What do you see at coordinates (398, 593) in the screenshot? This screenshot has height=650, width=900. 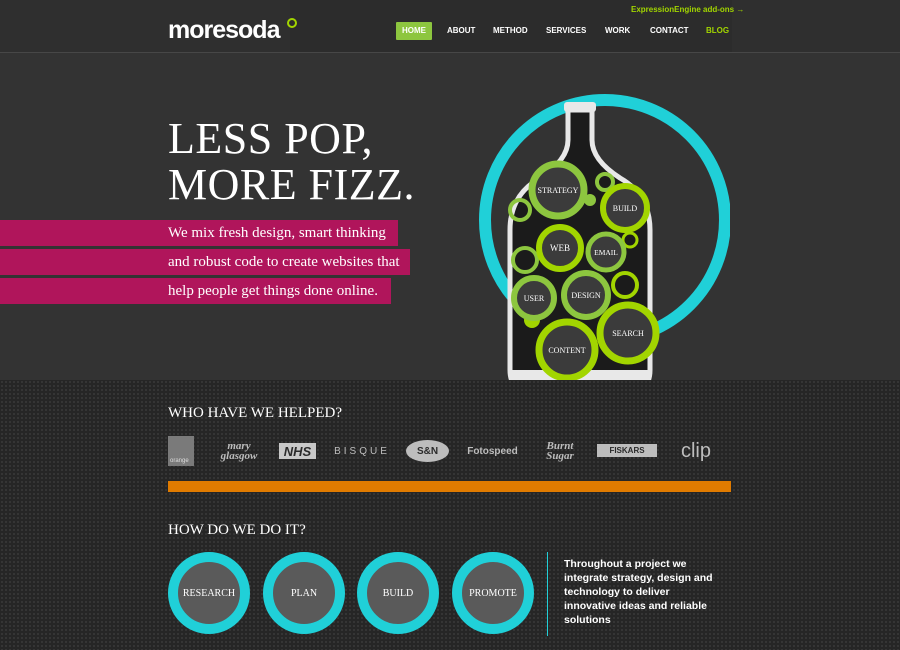 I see `step-build: BUILD` at bounding box center [398, 593].